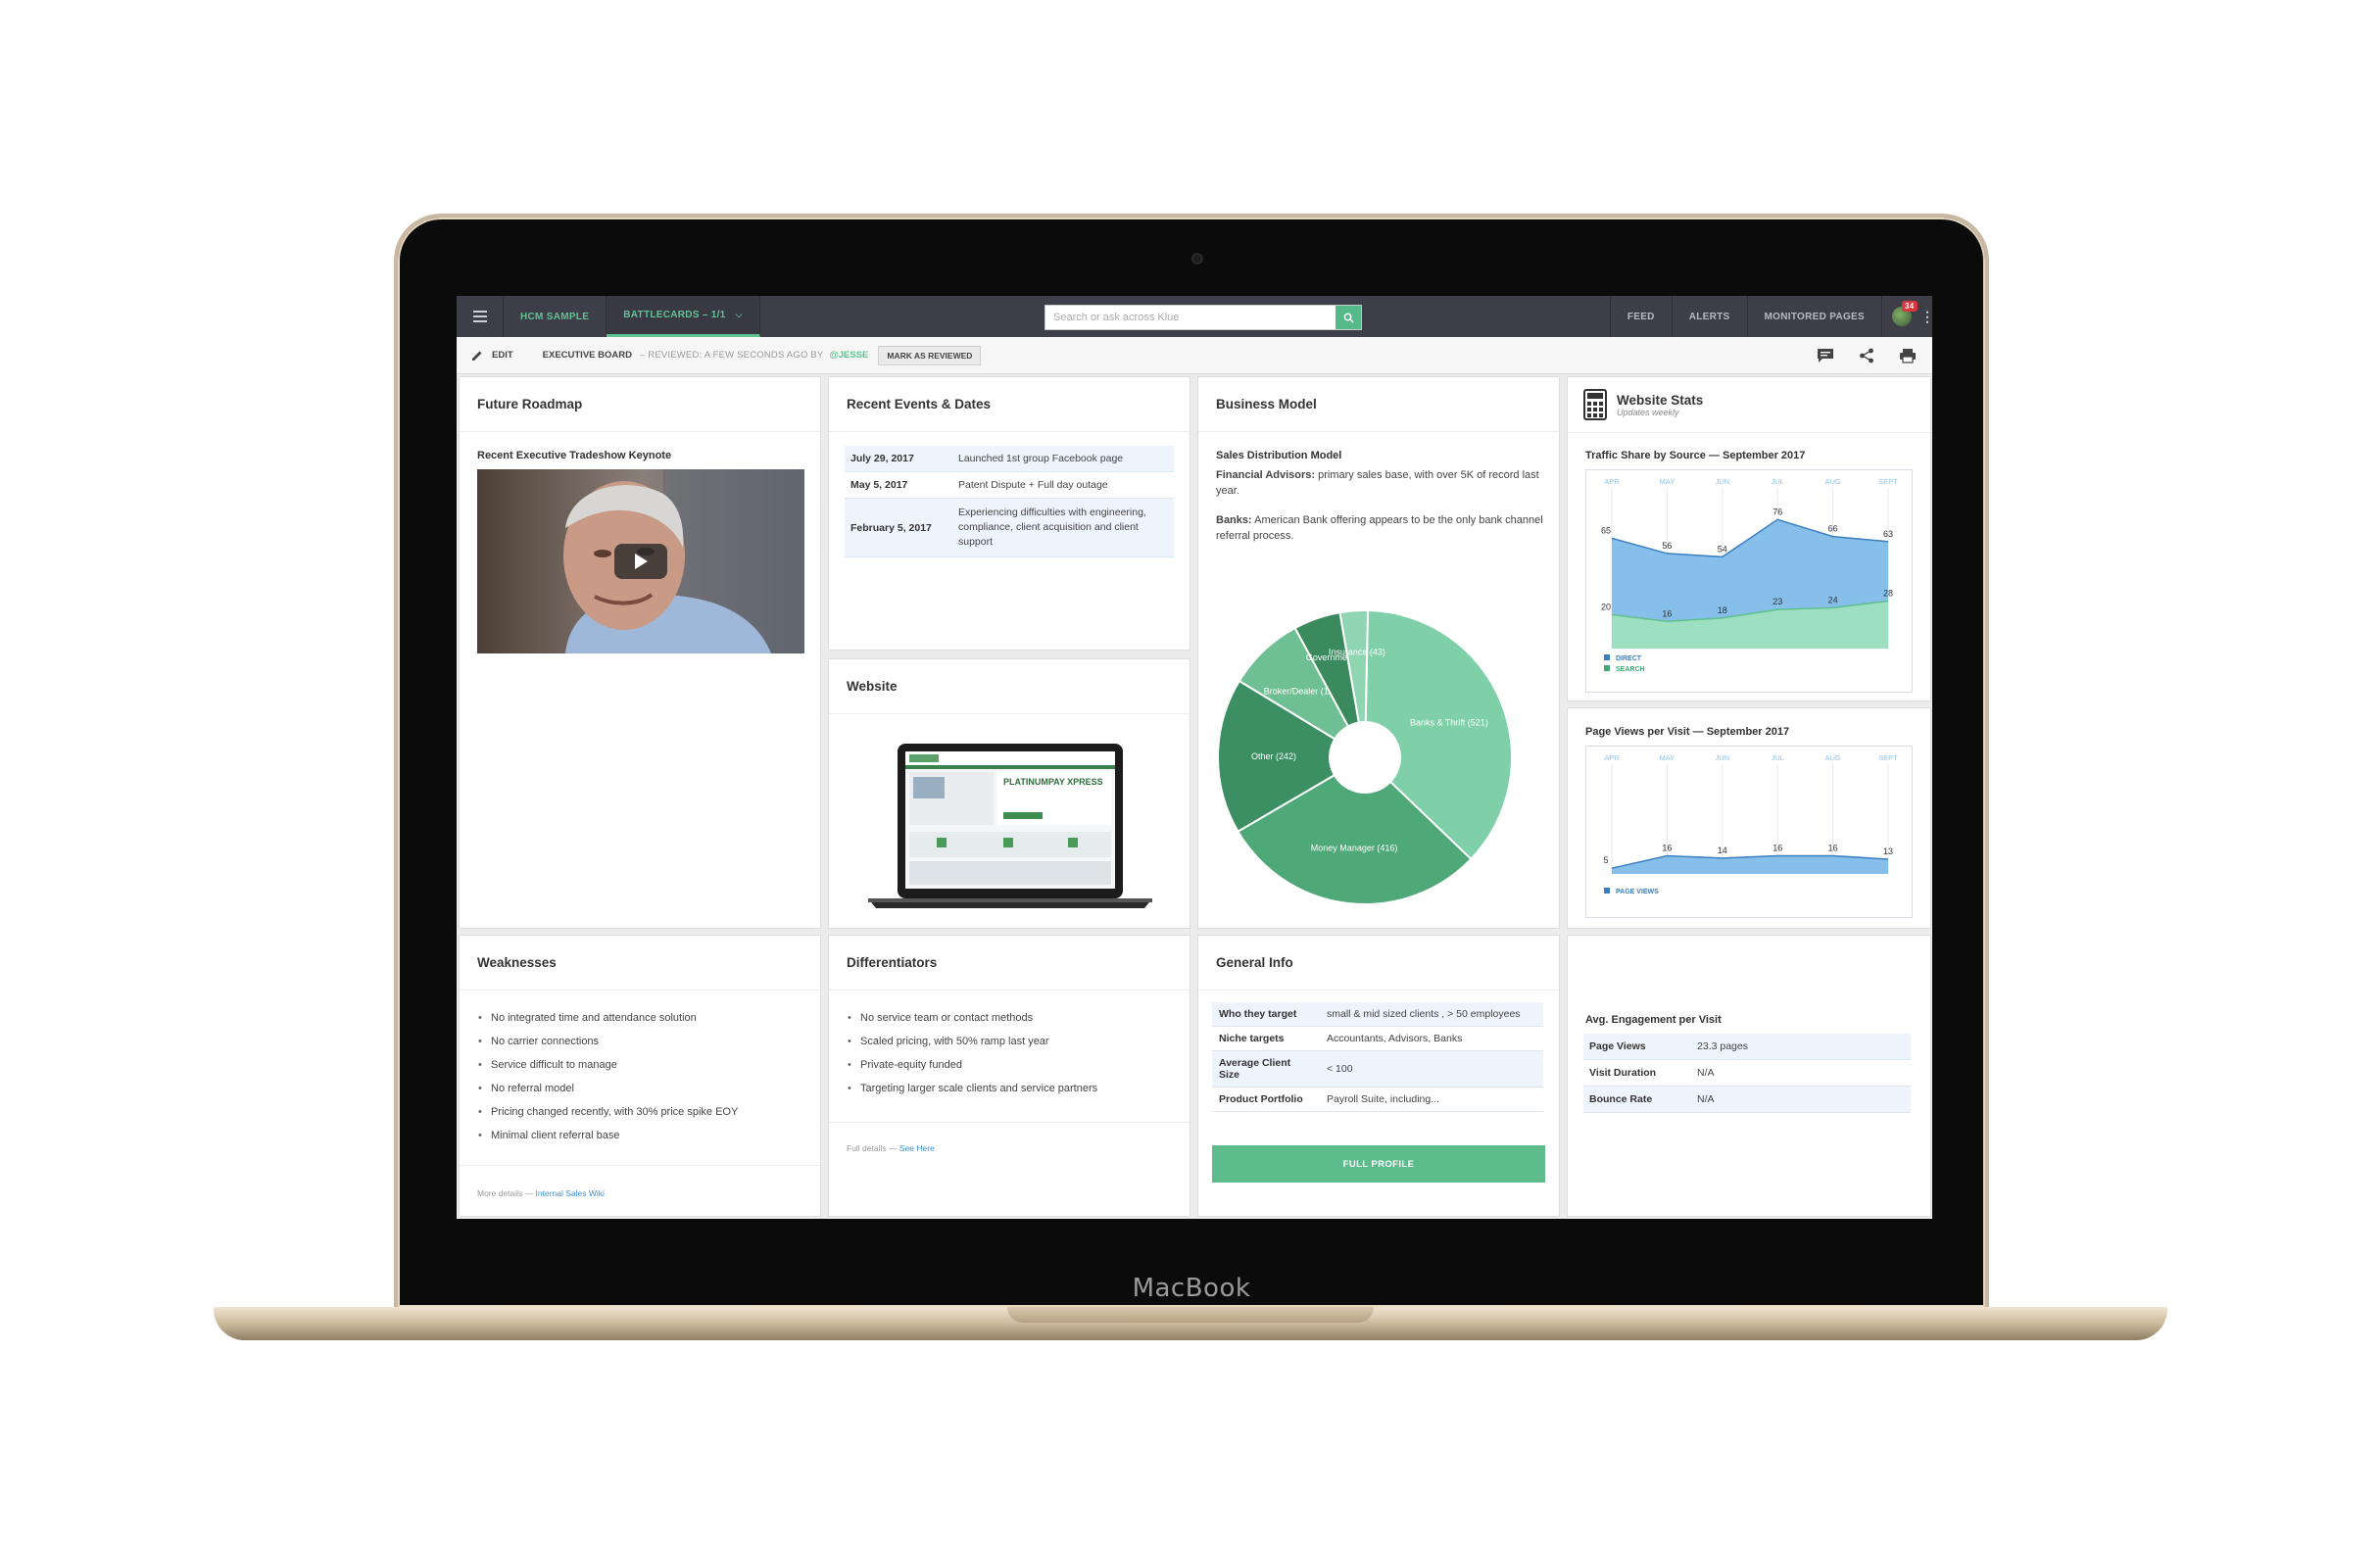 The width and height of the screenshot is (2380, 1547). I want to click on nav-alerts: ALERTS, so click(1709, 316).